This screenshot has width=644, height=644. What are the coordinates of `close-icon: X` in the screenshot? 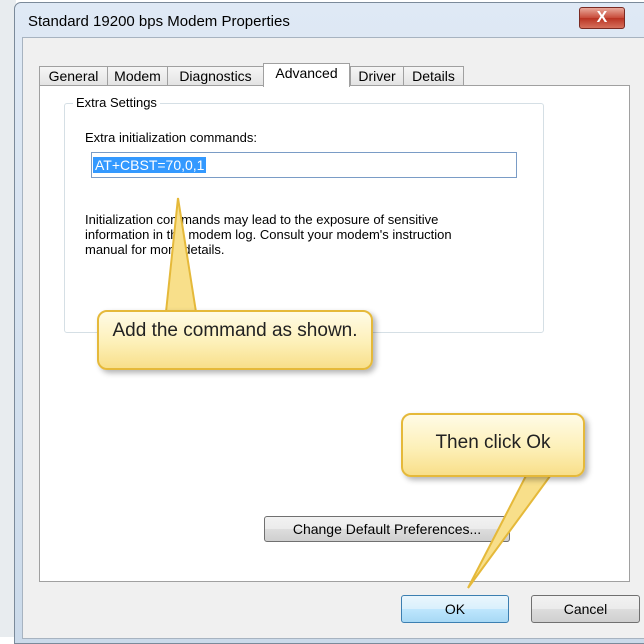 It's located at (602, 17).